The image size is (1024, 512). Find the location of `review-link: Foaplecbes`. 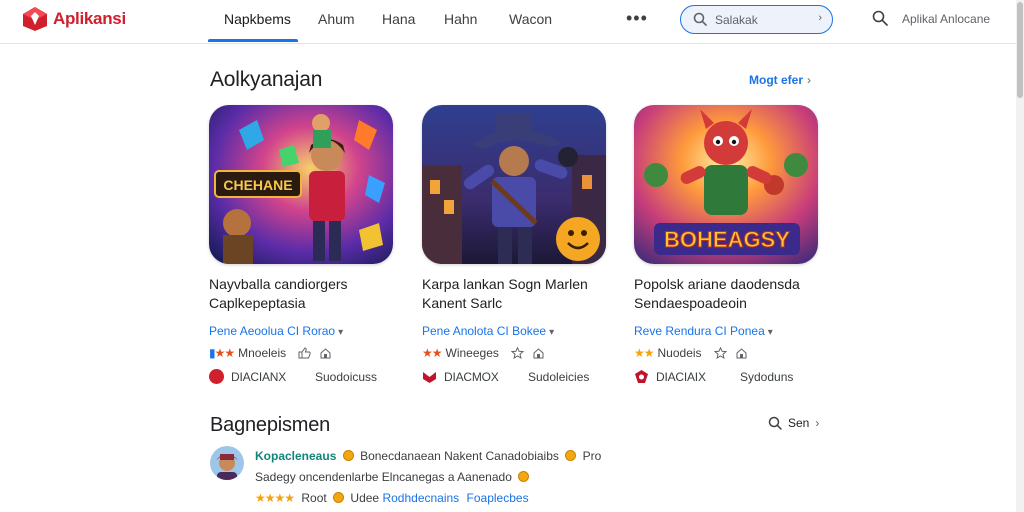

review-link: Foaplecbes is located at coordinates (498, 498).